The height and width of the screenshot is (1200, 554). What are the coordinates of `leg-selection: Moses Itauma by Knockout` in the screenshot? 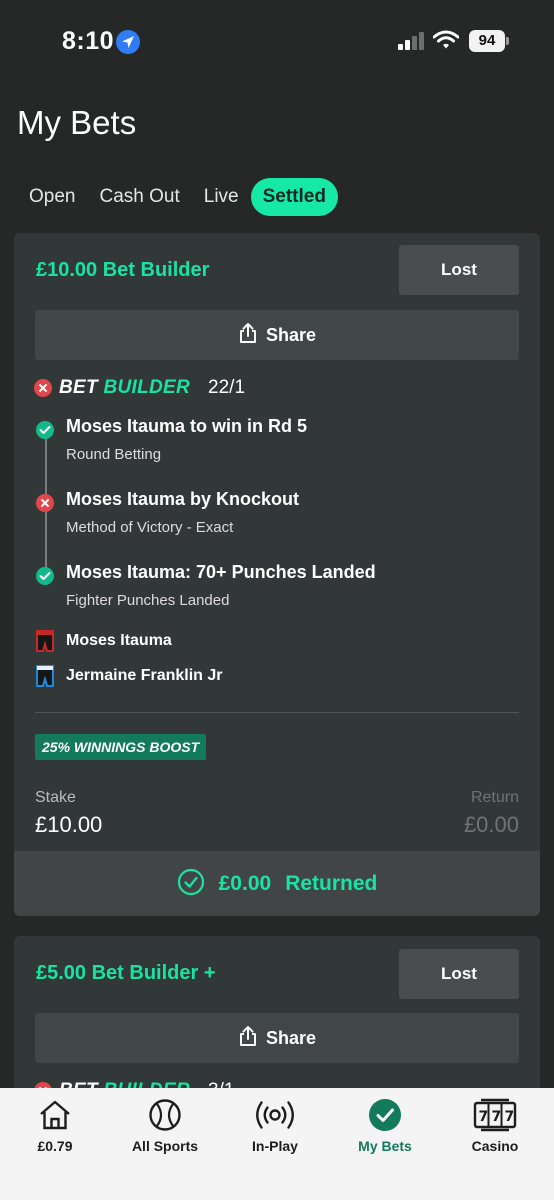 It's located at (183, 499).